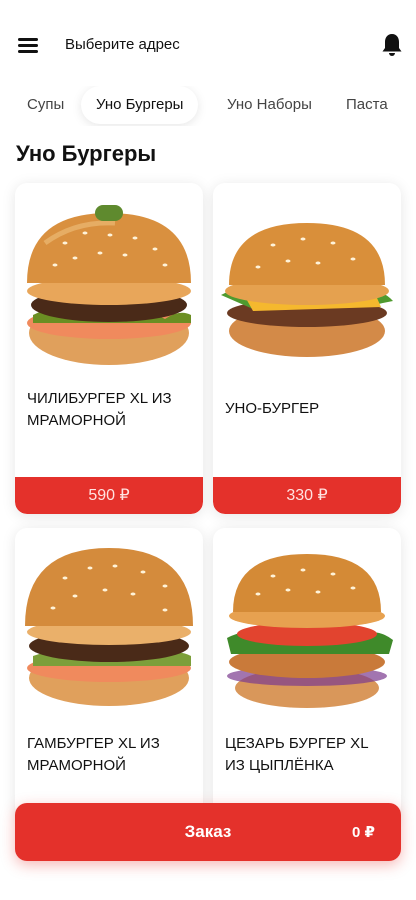 Image resolution: width=416 pixels, height=900 pixels. Describe the element at coordinates (307, 290) in the screenshot. I see `cheeseburger-image` at that location.